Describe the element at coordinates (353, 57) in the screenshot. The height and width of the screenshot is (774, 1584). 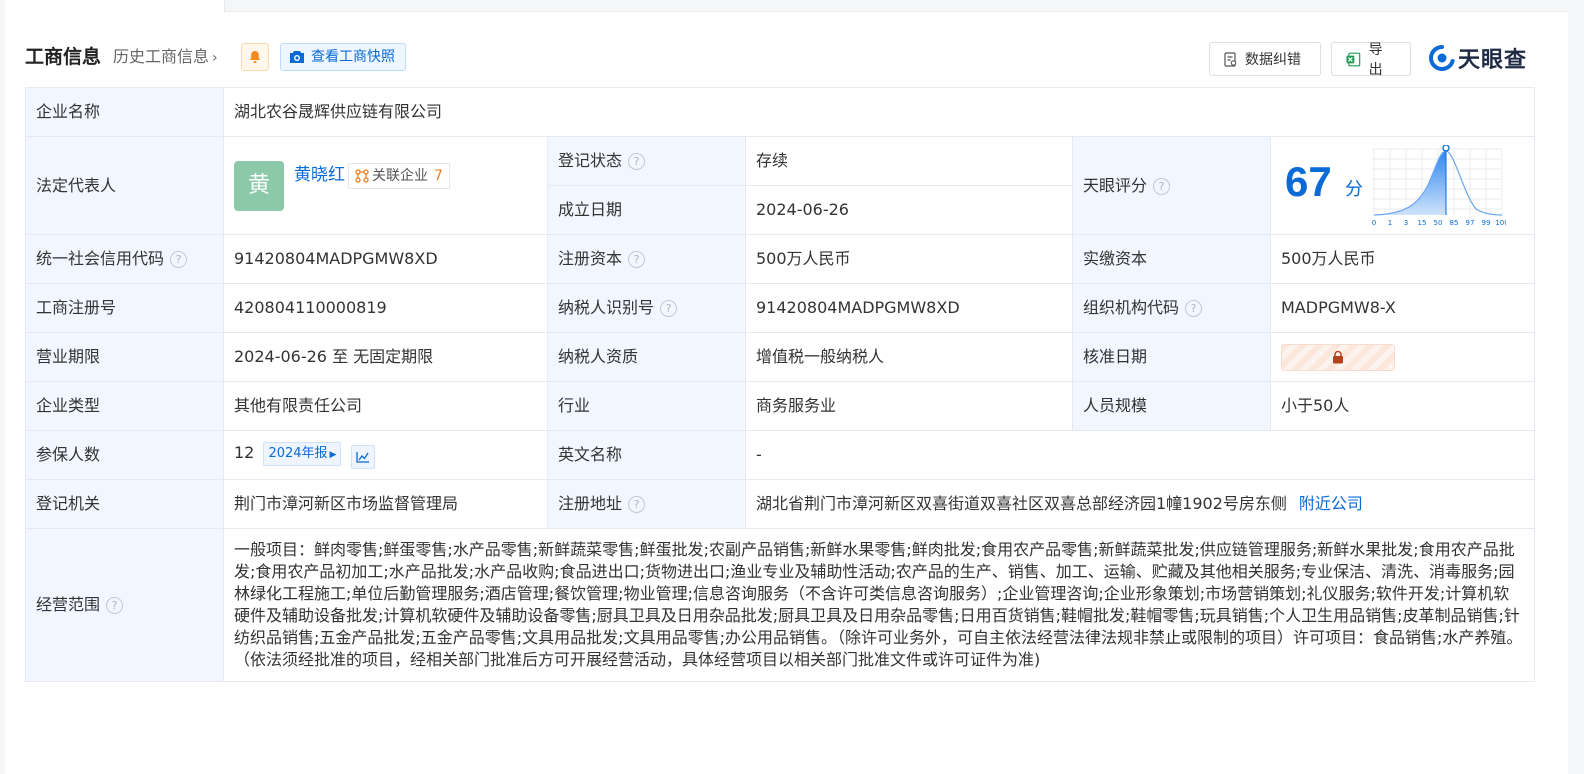
I see `snapshot-button-label: 查看工商快照` at that location.